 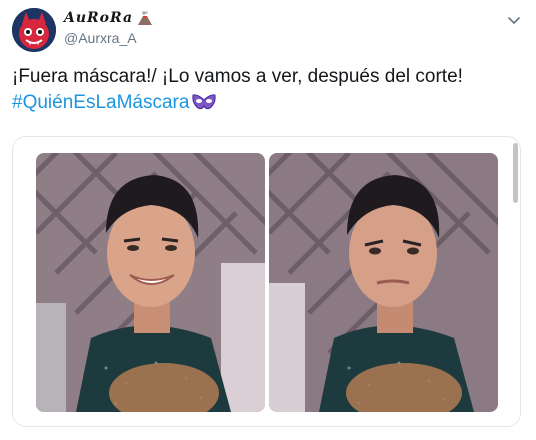 What do you see at coordinates (515, 173) in the screenshot?
I see `scrollbar` at bounding box center [515, 173].